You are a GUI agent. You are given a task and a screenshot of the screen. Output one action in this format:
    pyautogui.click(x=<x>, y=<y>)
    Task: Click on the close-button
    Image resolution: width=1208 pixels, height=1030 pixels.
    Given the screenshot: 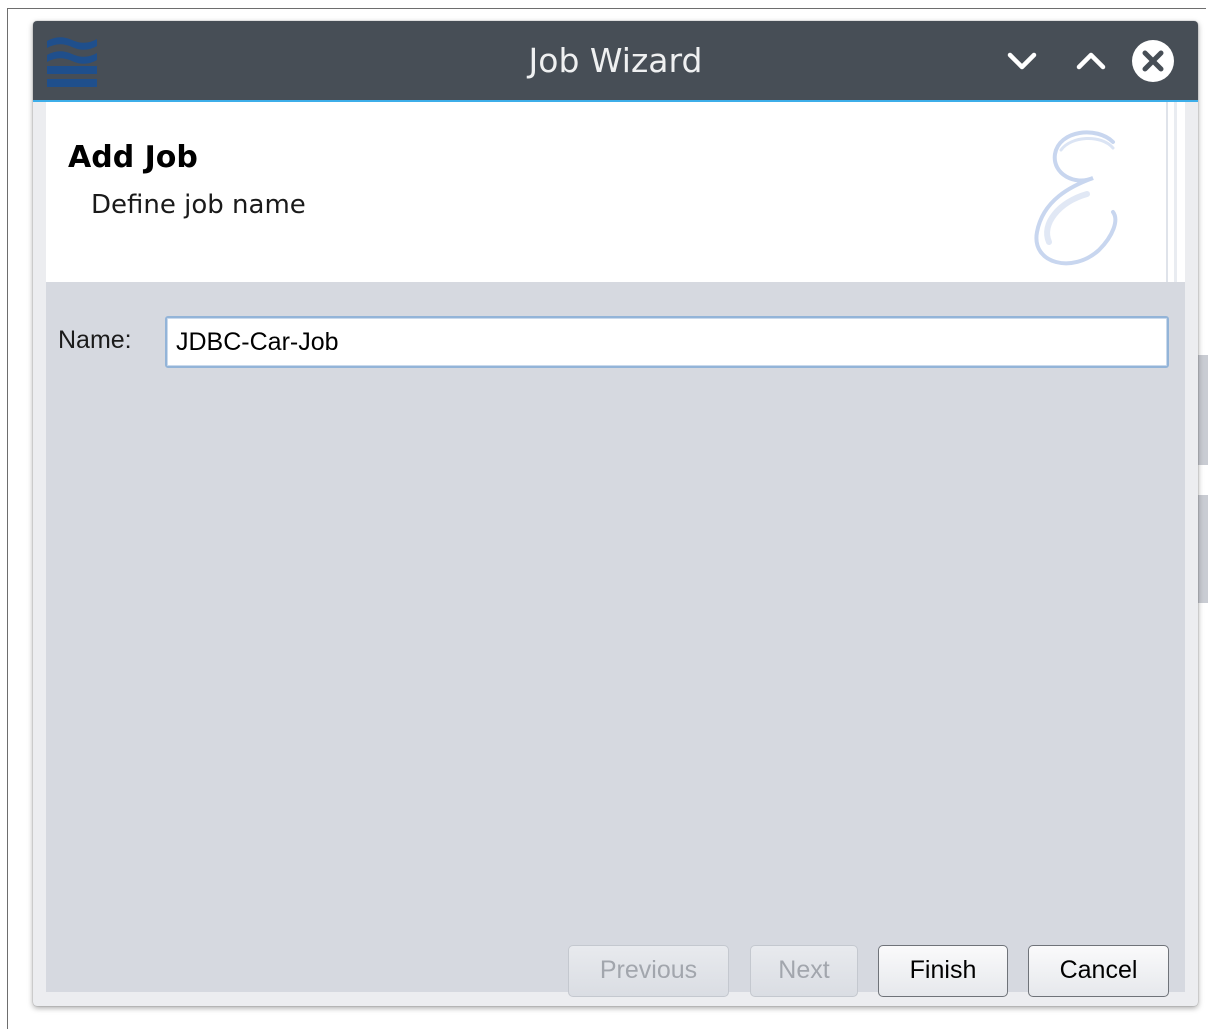 What is the action you would take?
    pyautogui.click(x=1153, y=61)
    